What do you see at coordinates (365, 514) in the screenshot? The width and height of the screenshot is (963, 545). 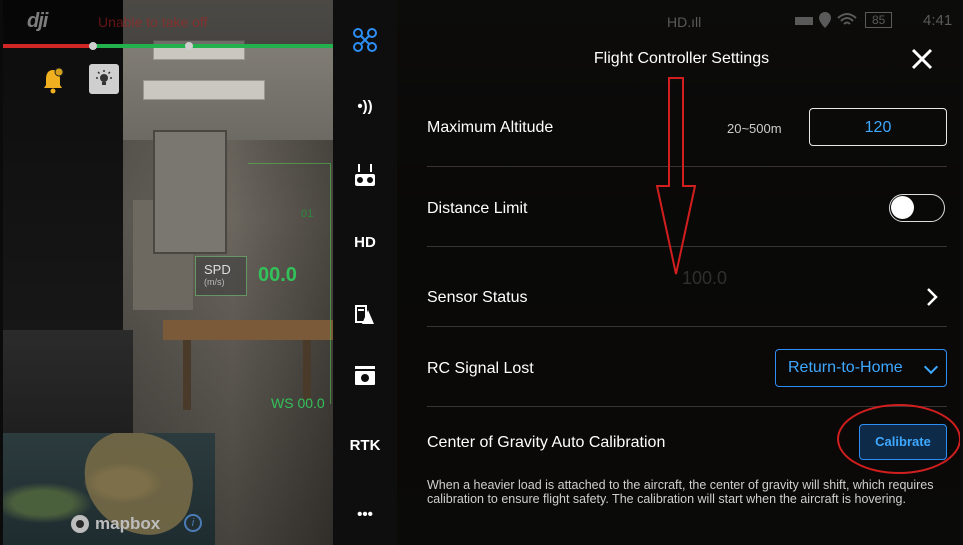 I see `sidebar-item-more: •••` at bounding box center [365, 514].